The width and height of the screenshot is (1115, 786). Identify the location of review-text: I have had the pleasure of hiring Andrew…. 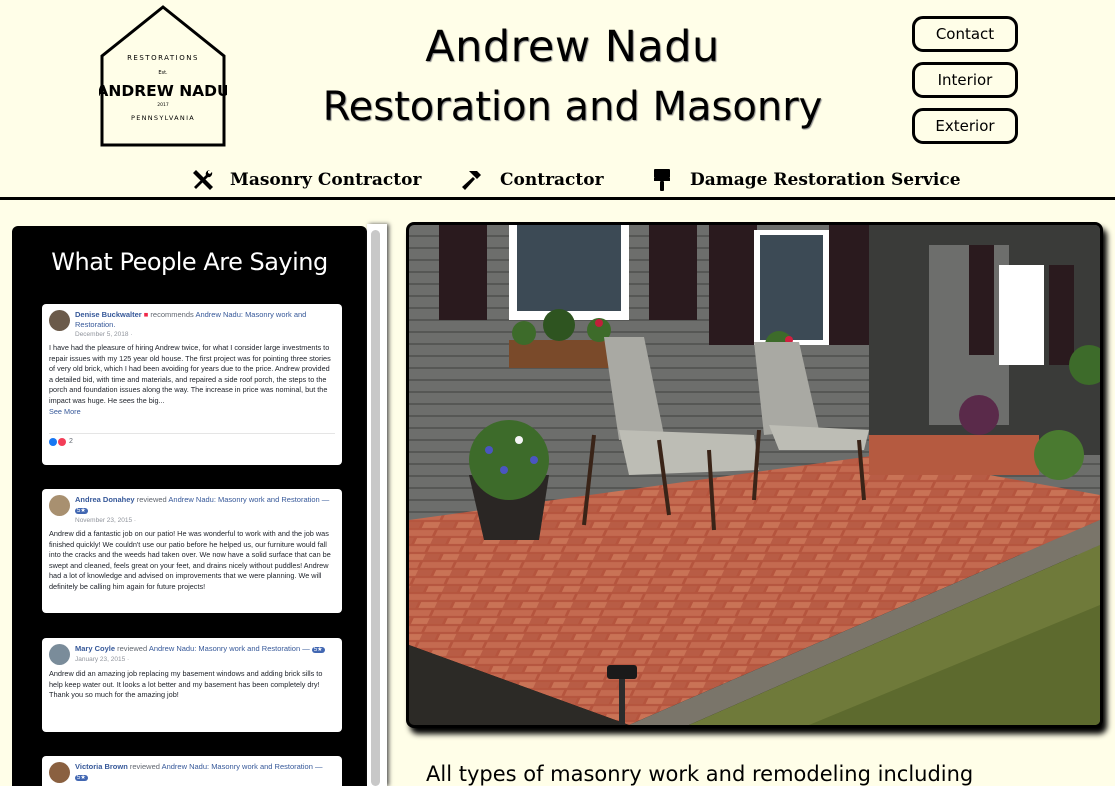
(190, 374).